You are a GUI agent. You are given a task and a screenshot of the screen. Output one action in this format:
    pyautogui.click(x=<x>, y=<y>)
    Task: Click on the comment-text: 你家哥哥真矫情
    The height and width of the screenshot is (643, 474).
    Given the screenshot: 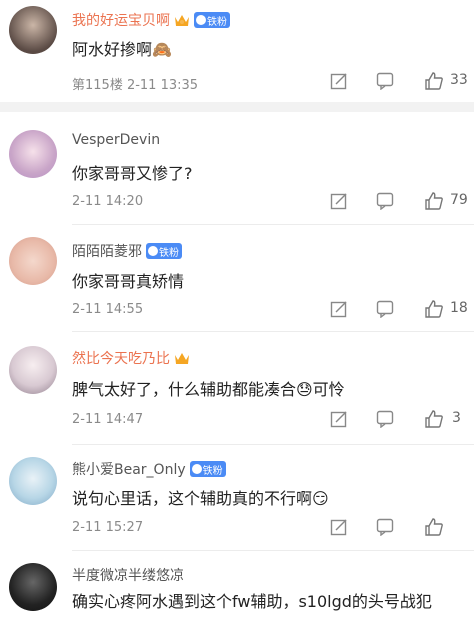 What is the action you would take?
    pyautogui.click(x=128, y=281)
    